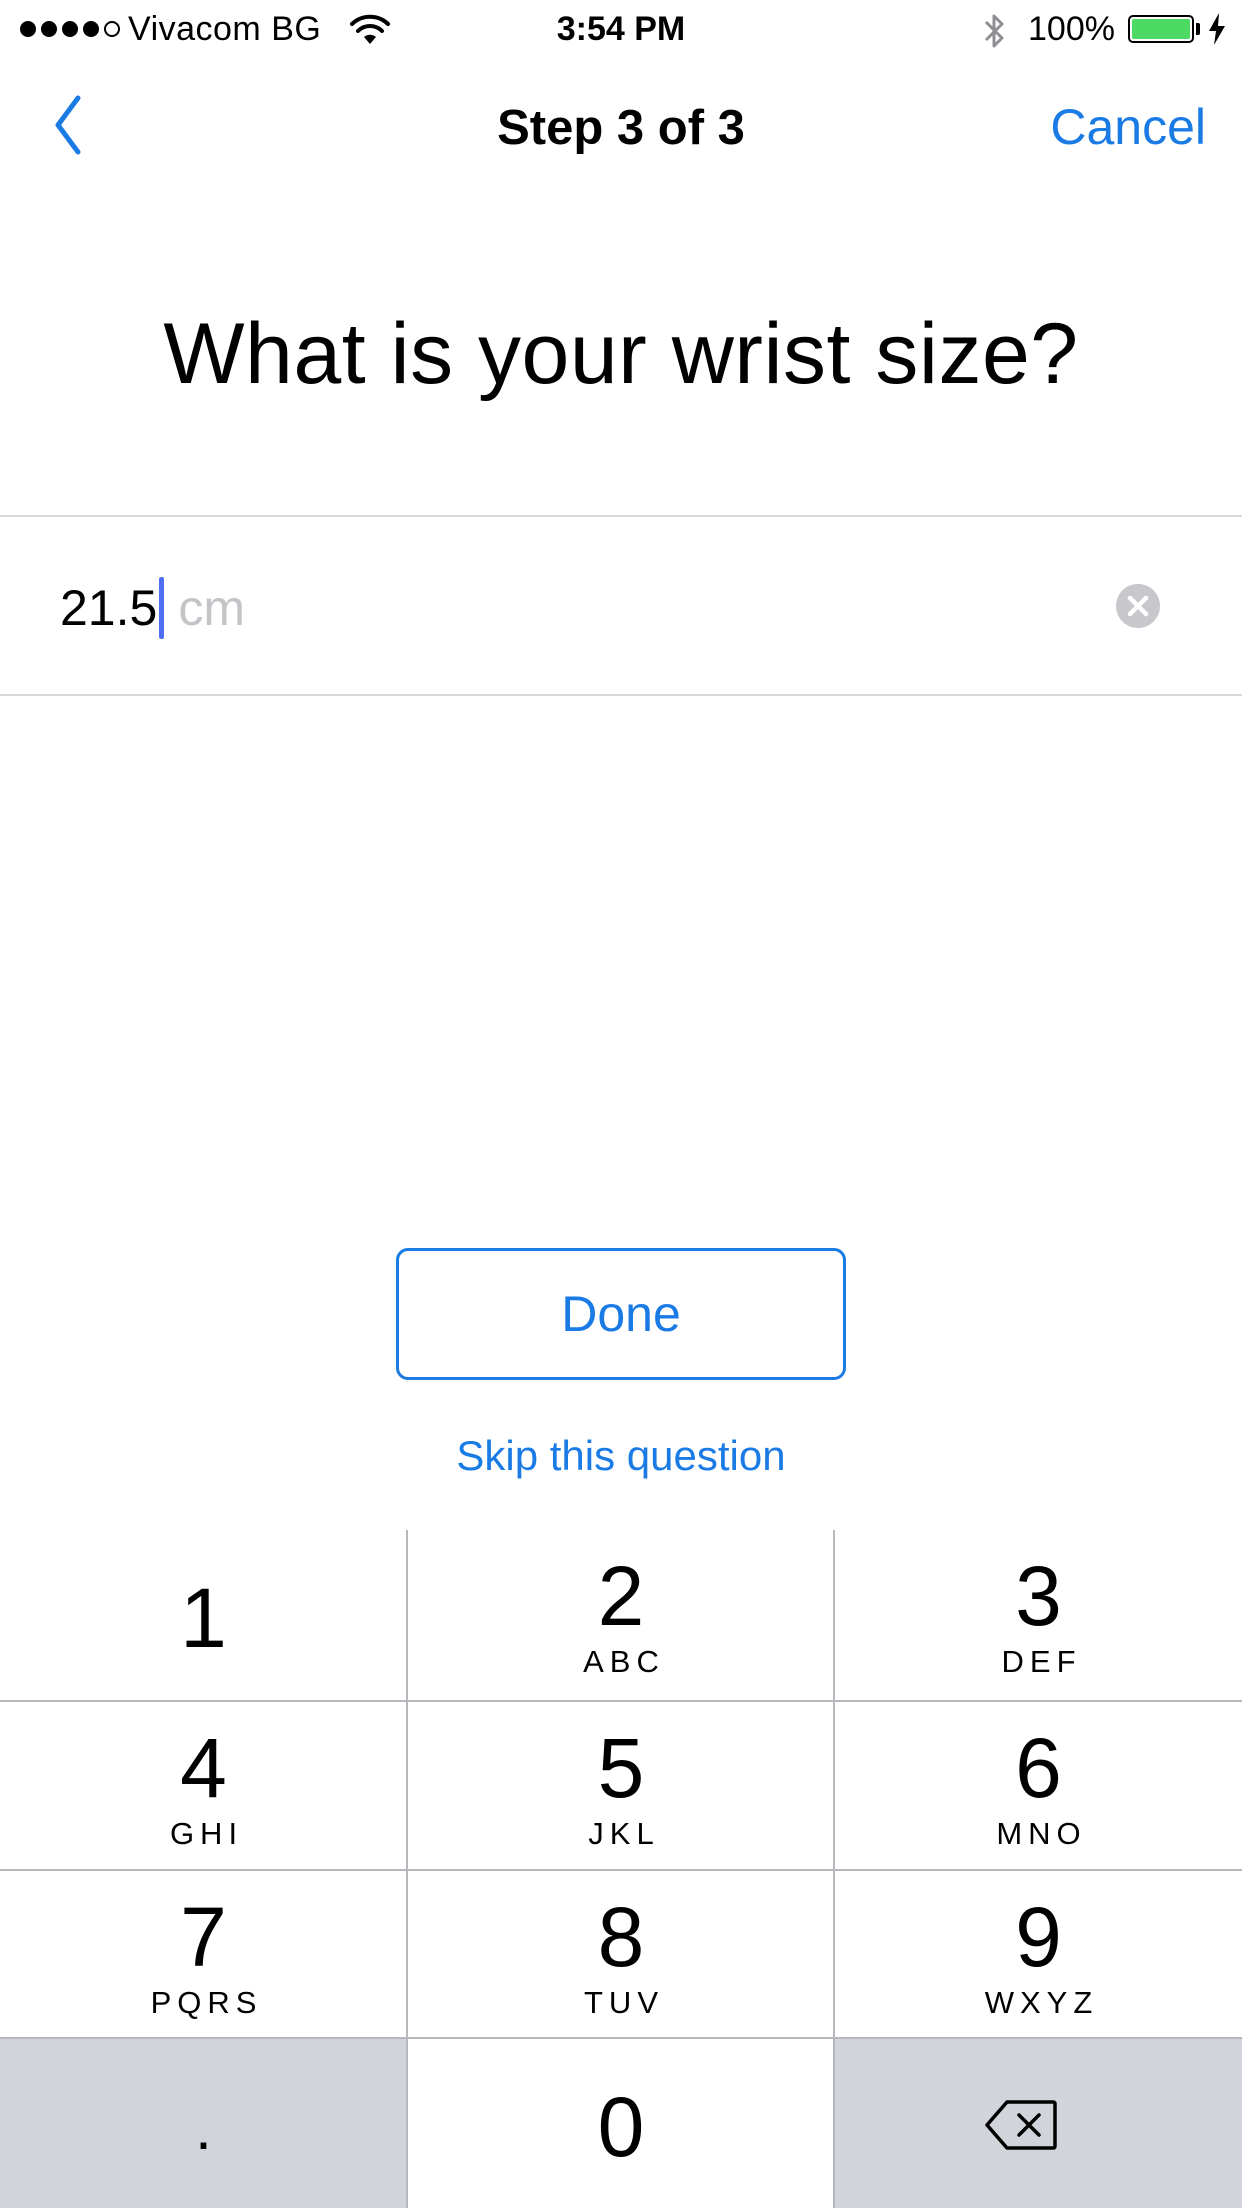  I want to click on key-letters: MNO, so click(1041, 1833).